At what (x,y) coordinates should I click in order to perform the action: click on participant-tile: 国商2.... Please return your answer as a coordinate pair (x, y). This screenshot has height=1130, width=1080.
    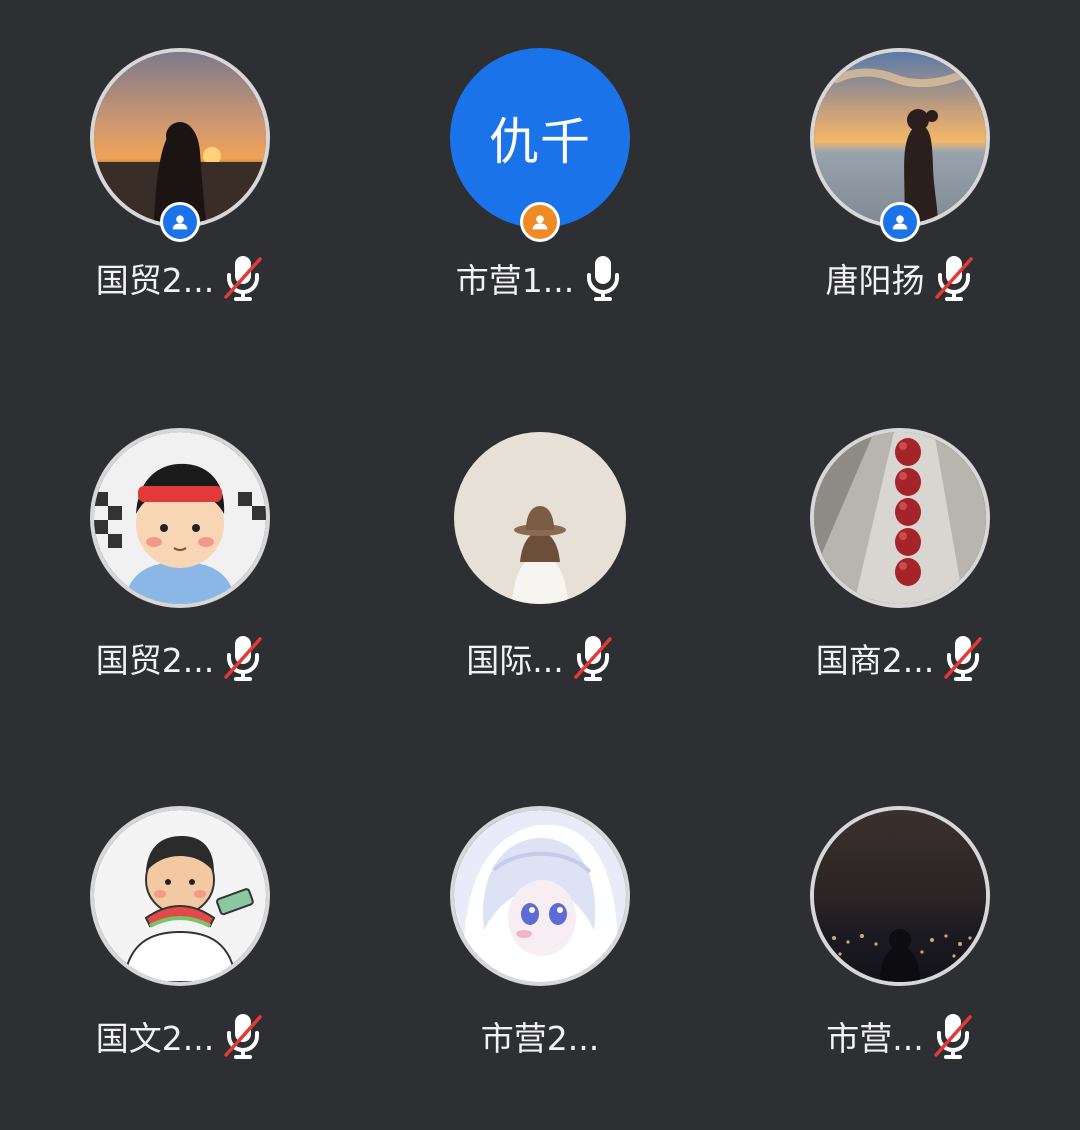
    Looking at the image, I should click on (900, 566).